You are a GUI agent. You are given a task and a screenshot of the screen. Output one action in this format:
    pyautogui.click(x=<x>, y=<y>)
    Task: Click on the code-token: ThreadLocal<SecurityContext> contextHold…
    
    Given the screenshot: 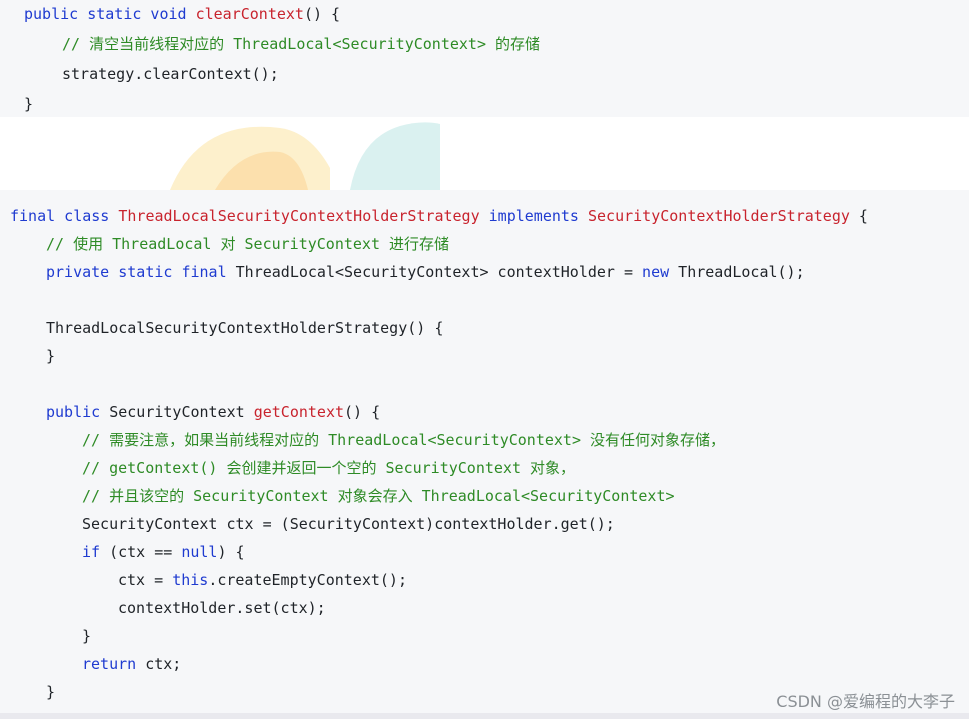 What is the action you would take?
    pyautogui.click(x=439, y=272)
    